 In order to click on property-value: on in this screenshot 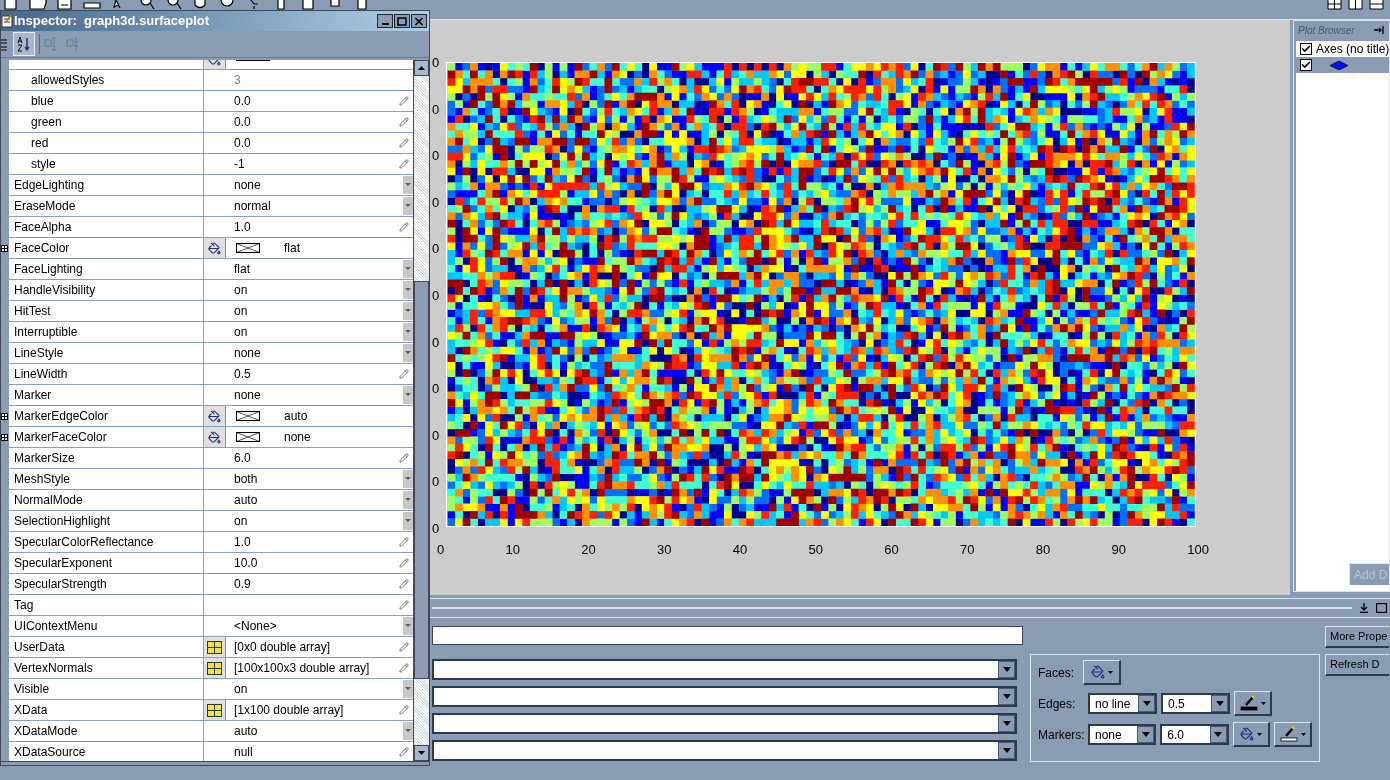, I will do `click(241, 290)`.